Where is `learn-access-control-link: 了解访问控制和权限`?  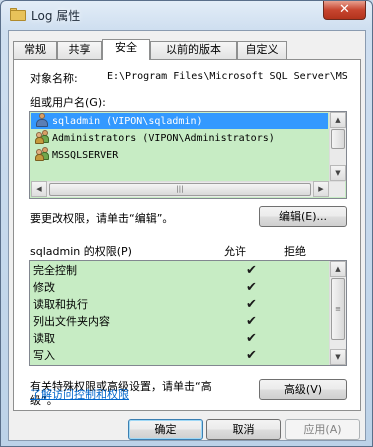
learn-access-control-link: 了解访问控制和权限 is located at coordinates (79, 394).